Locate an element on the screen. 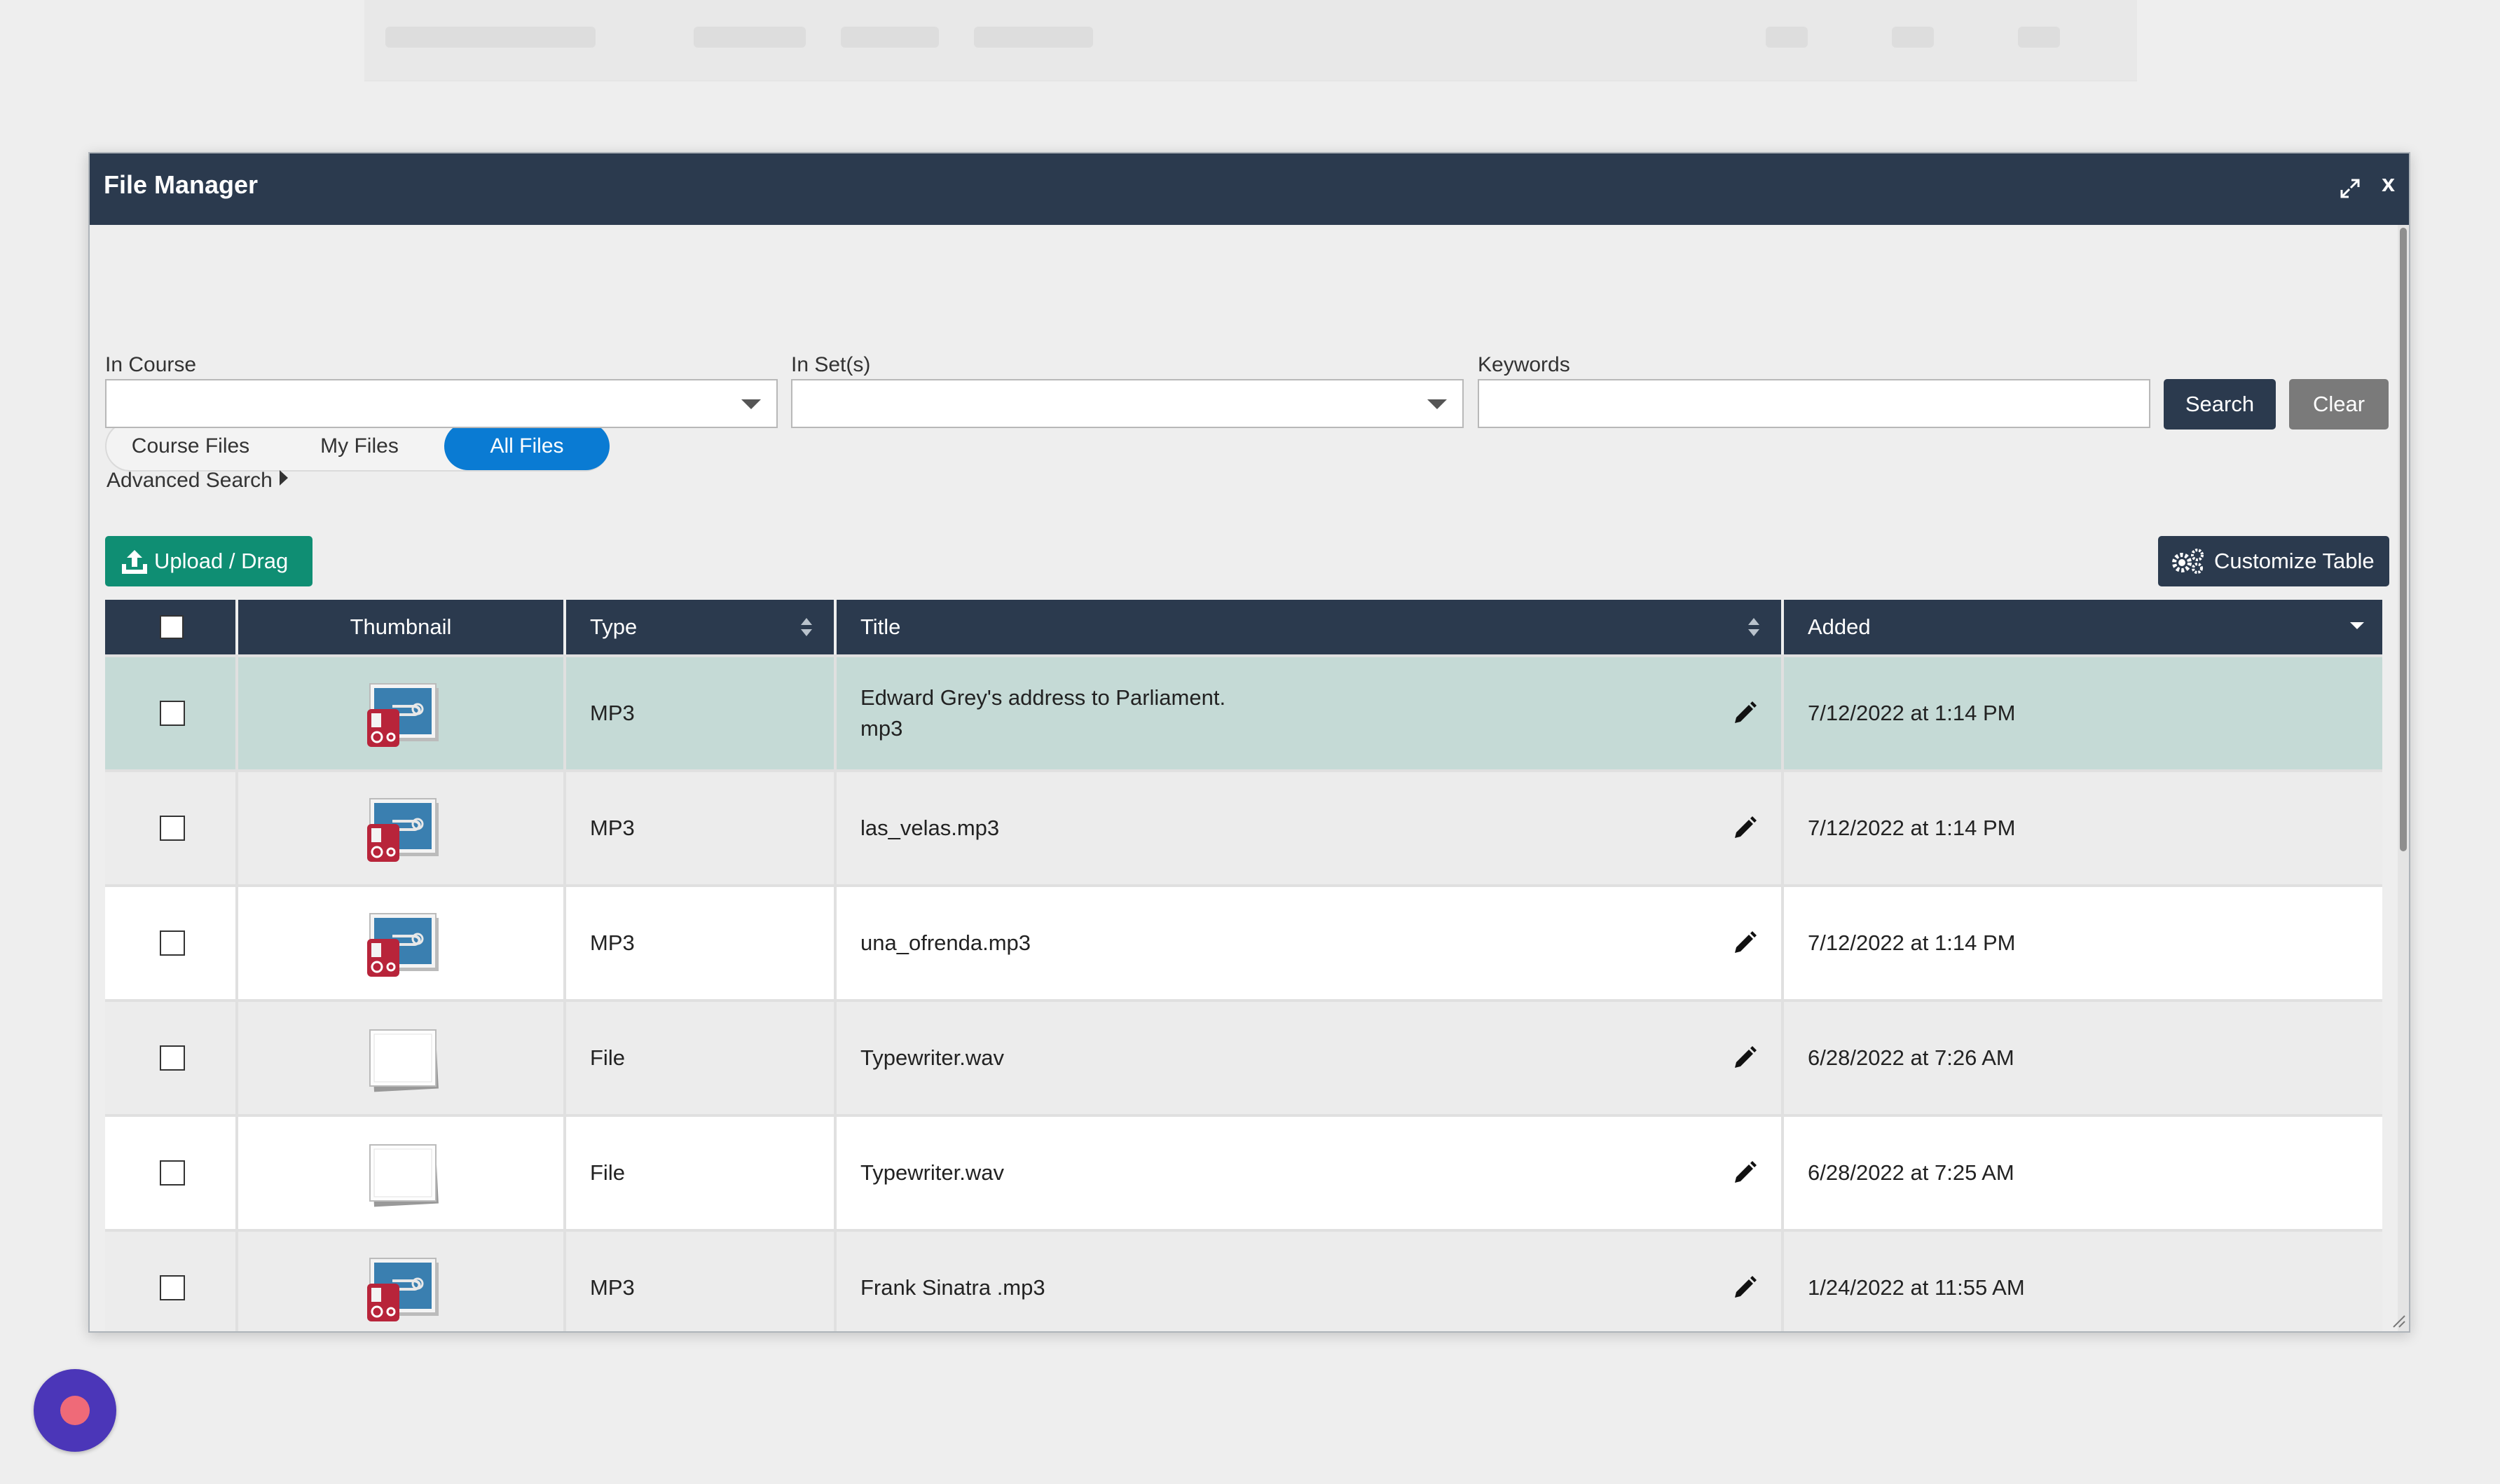 This screenshot has width=2500, height=1484. file-title-line1: las_velas.mp3 is located at coordinates (930, 828).